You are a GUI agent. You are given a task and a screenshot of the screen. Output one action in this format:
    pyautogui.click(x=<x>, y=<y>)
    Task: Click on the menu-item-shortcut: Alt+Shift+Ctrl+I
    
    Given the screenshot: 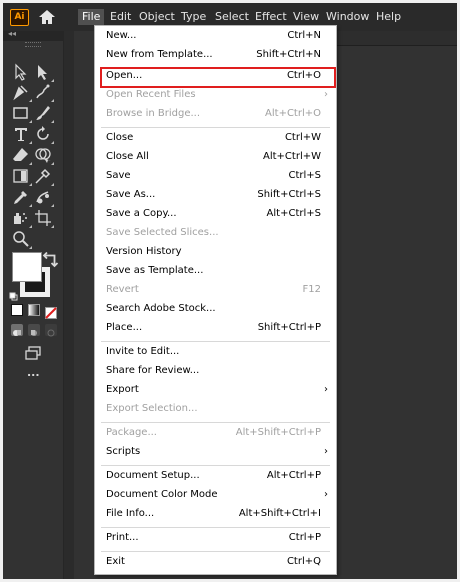 What is the action you would take?
    pyautogui.click(x=279, y=513)
    